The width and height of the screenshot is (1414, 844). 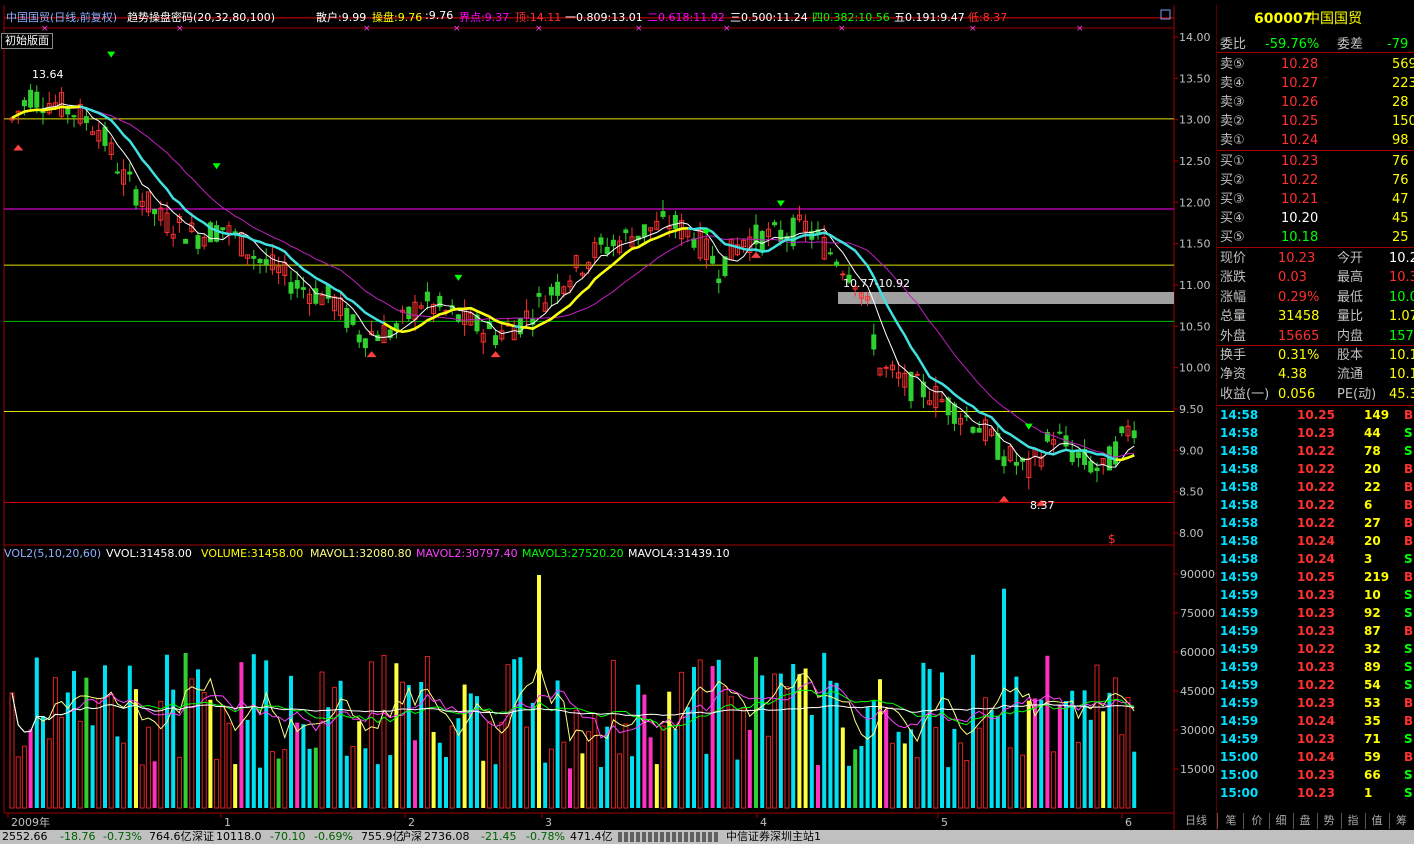 What do you see at coordinates (1372, 685) in the screenshot?
I see `trade-volume: 54` at bounding box center [1372, 685].